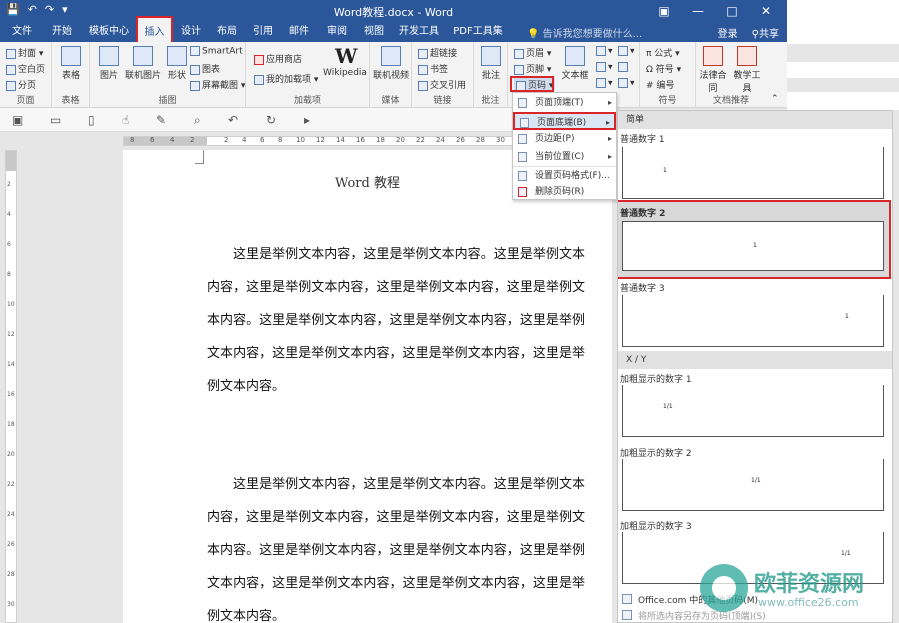 The image size is (899, 623). Describe the element at coordinates (27, 86) in the screenshot. I see `break-label: 分页` at that location.